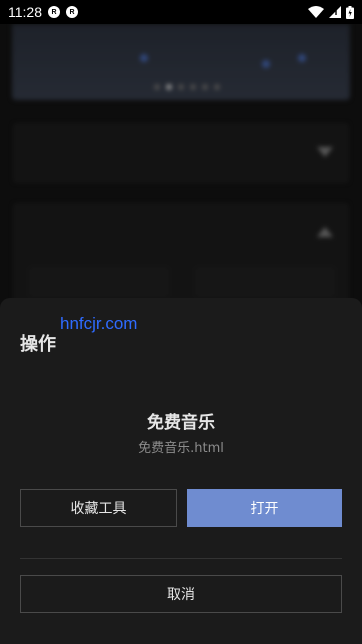 This screenshot has height=644, width=362. What do you see at coordinates (181, 558) in the screenshot?
I see `divider` at bounding box center [181, 558].